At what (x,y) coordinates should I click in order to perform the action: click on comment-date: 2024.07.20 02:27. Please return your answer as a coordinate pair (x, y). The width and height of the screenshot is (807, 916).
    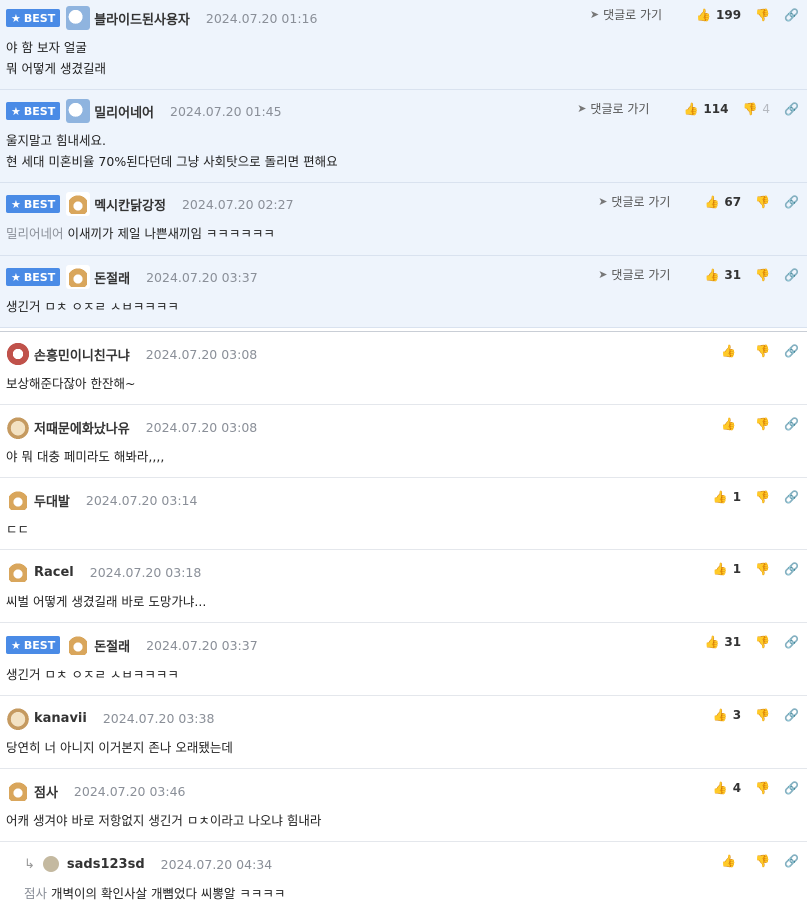
    Looking at the image, I should click on (237, 204).